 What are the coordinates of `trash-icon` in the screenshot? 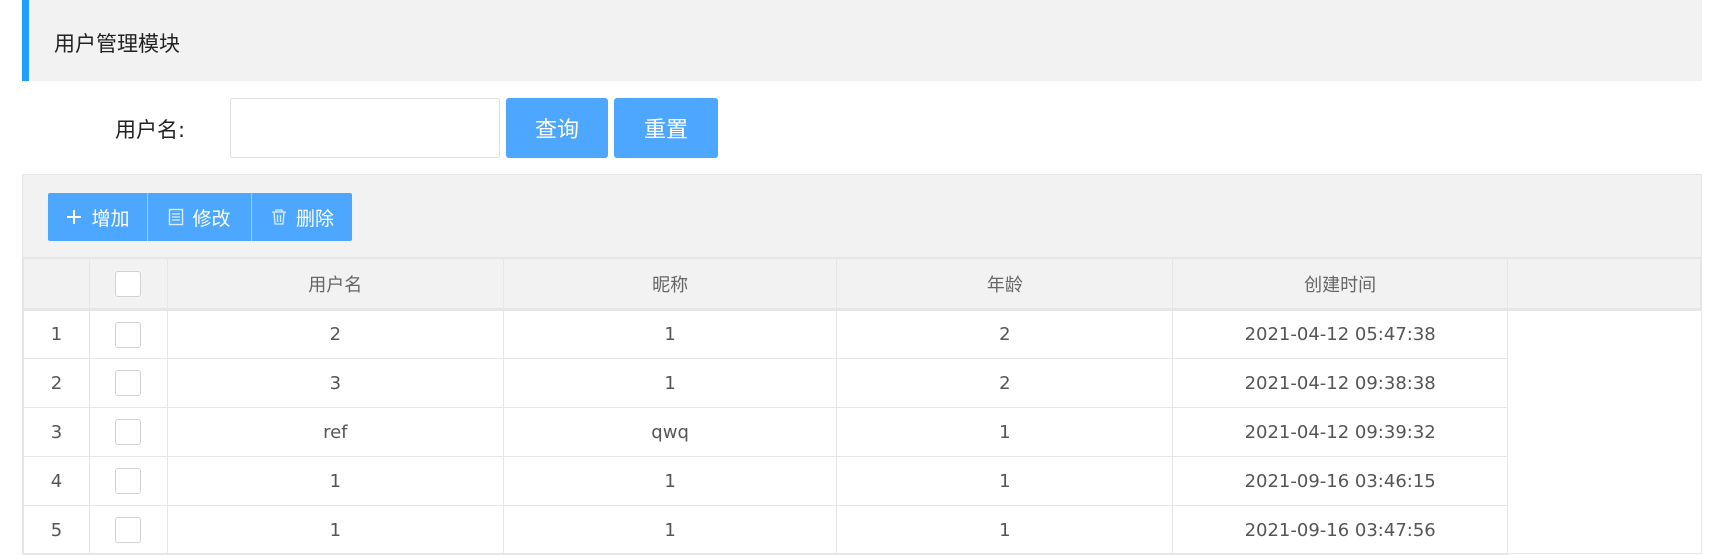 It's located at (279, 217).